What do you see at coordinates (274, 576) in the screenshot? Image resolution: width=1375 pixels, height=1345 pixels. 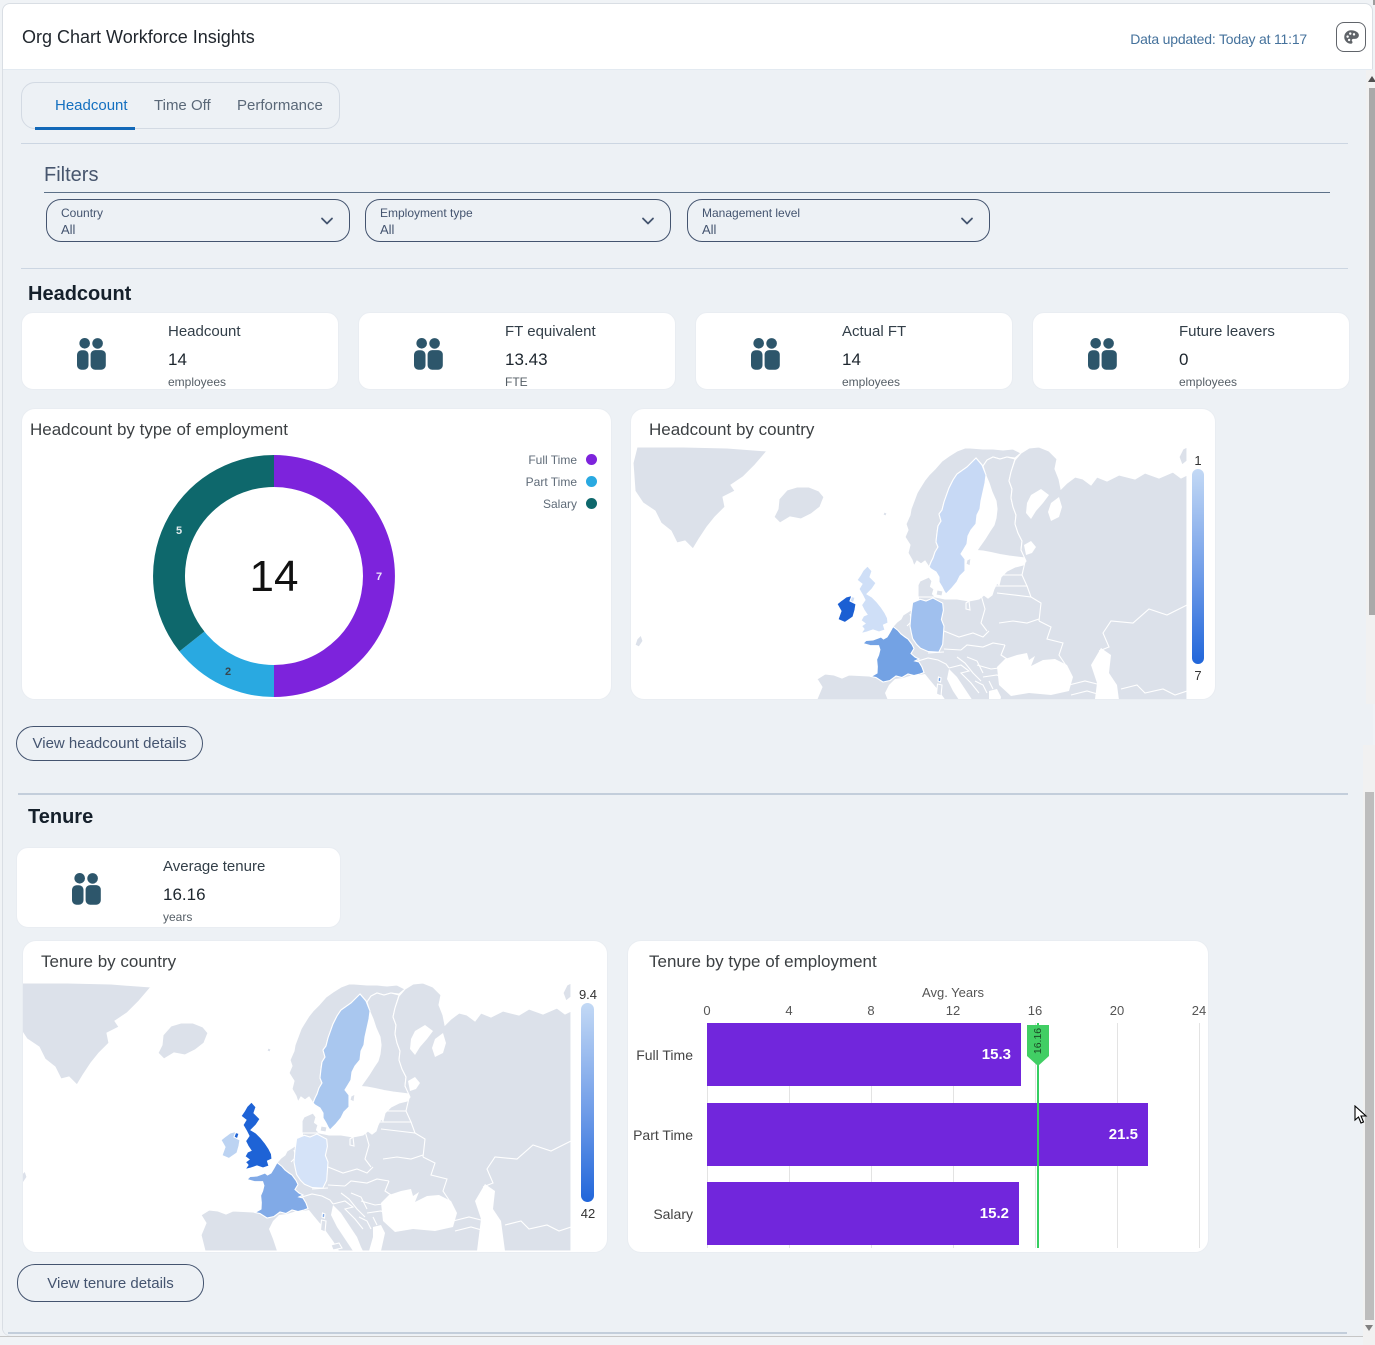 I see `svg-text: 14` at bounding box center [274, 576].